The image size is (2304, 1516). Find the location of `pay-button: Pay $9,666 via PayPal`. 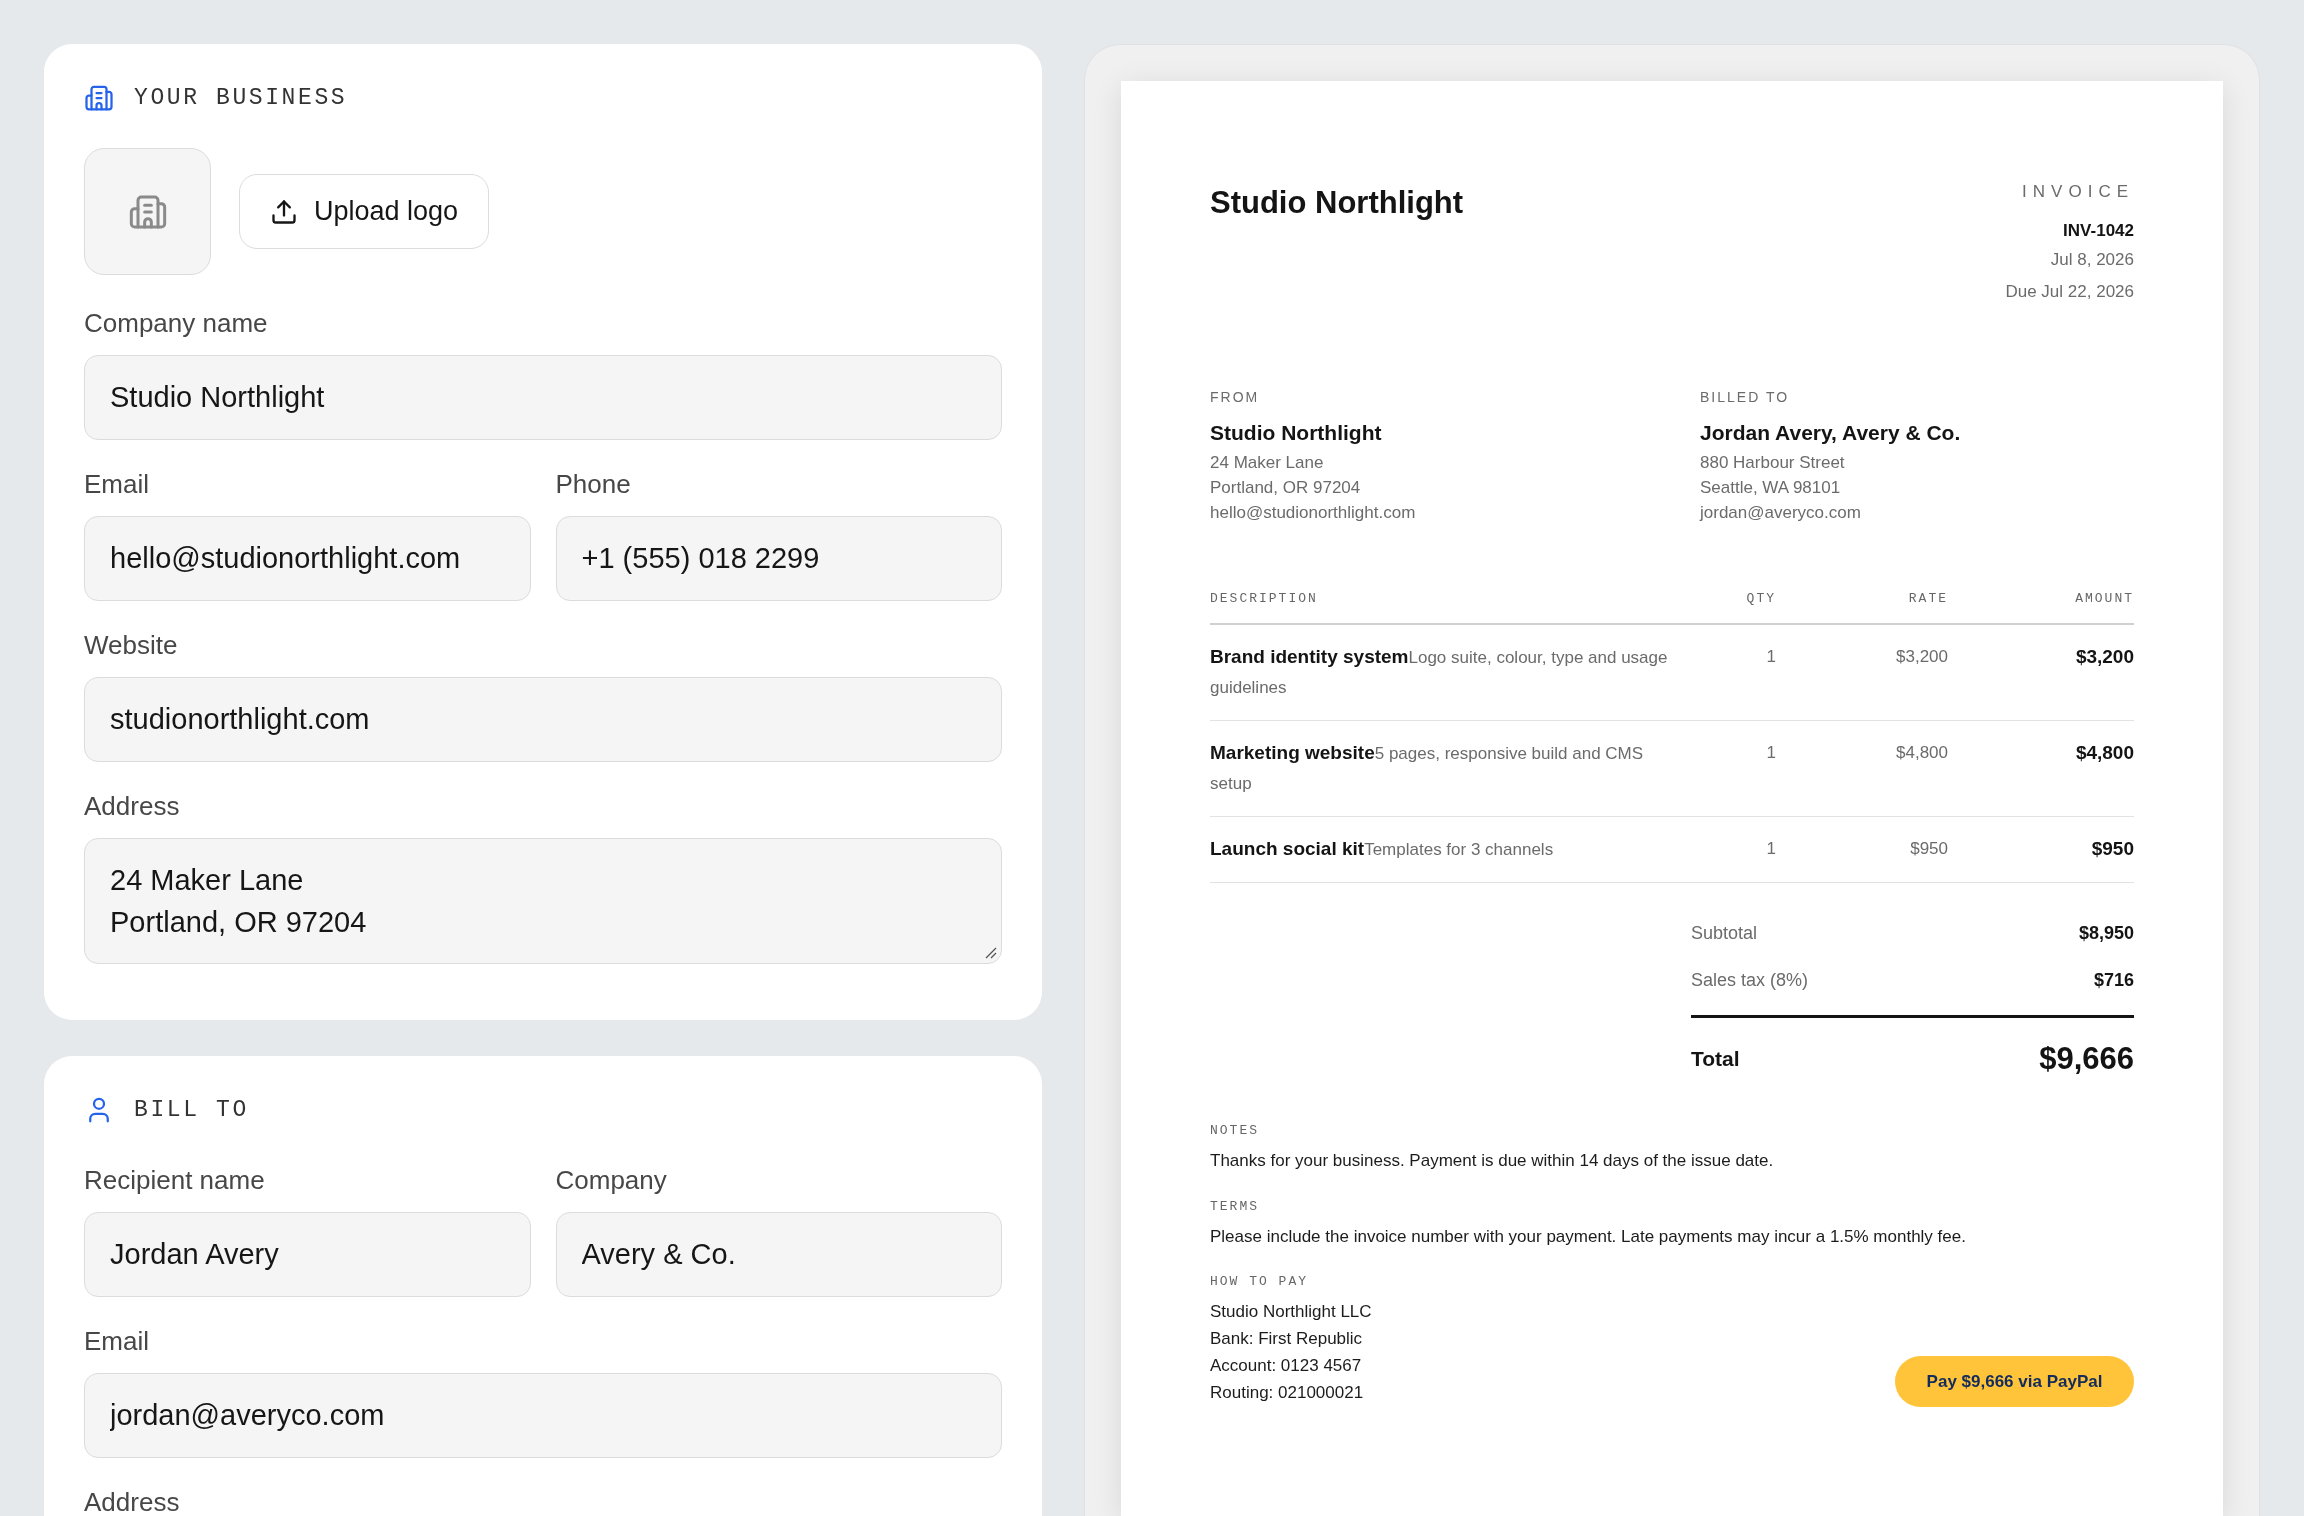

pay-button: Pay $9,666 via PayPal is located at coordinates (2014, 1381).